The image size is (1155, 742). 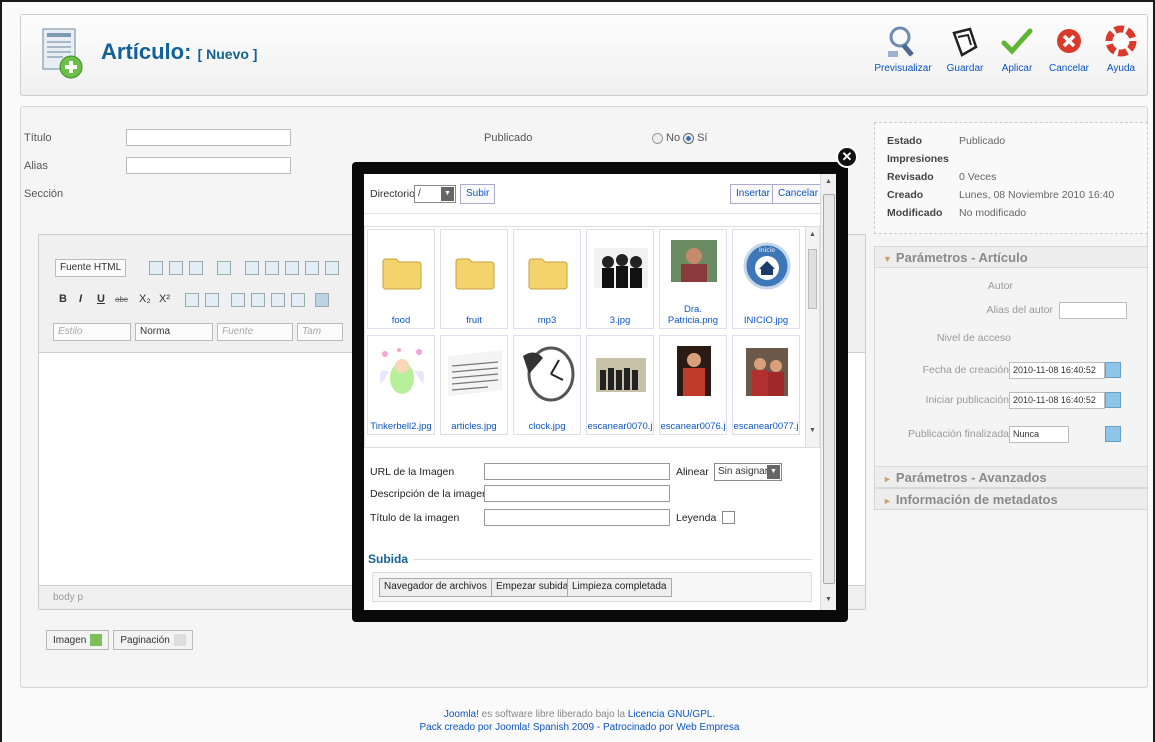 What do you see at coordinates (474, 279) in the screenshot?
I see `folder-tile: fruit` at bounding box center [474, 279].